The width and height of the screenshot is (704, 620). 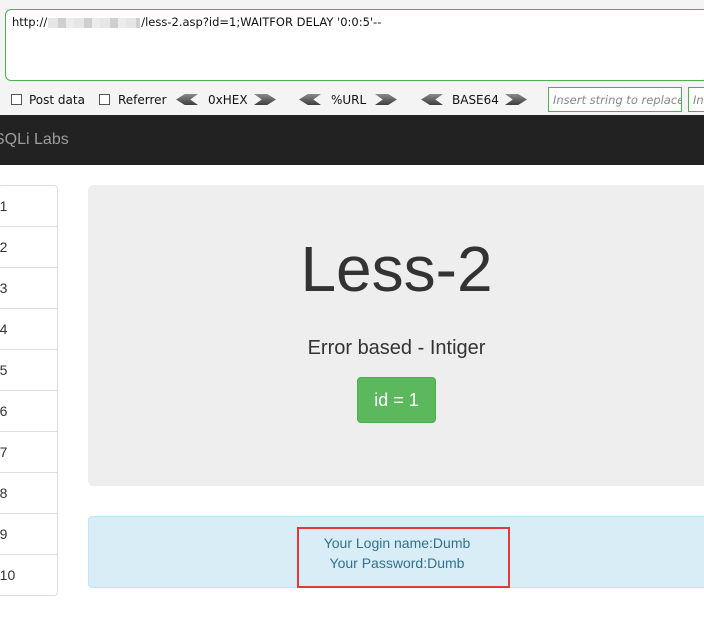 I want to click on referrer-checkbox, so click(x=104, y=99).